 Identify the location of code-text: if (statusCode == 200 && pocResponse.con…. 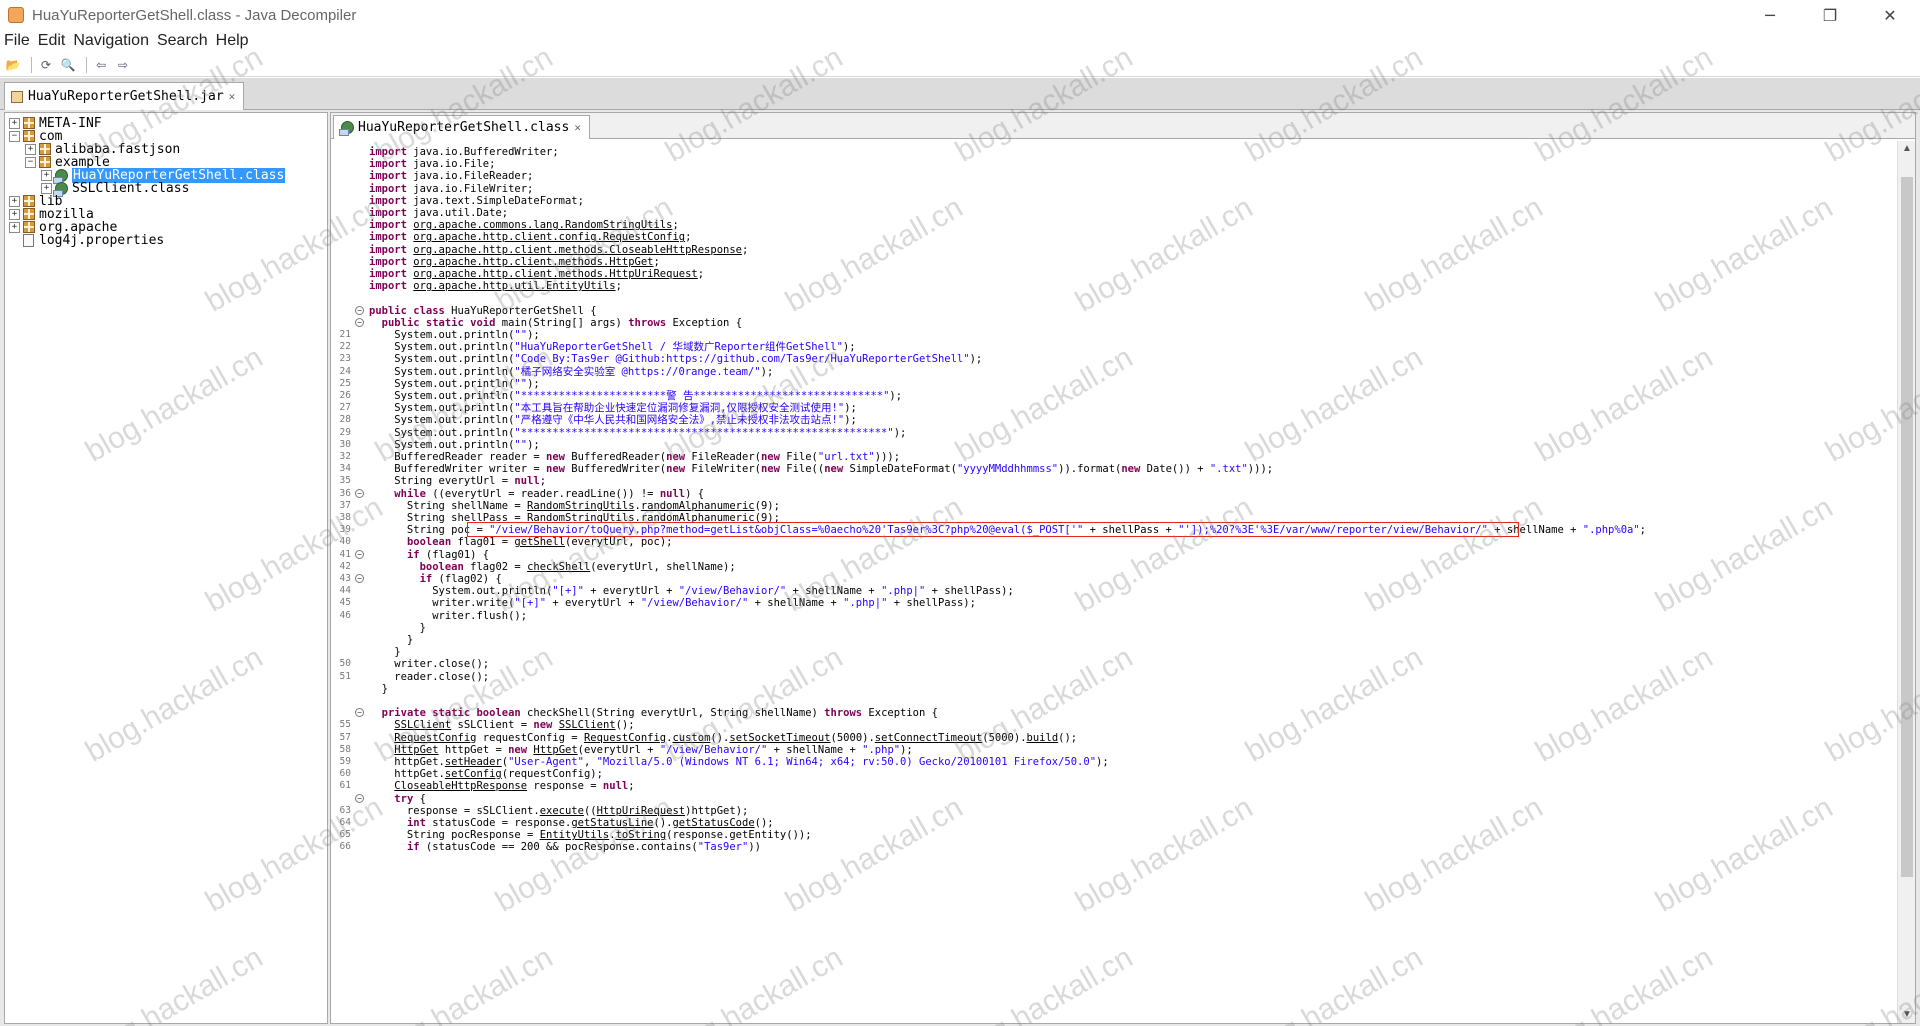
(583, 847).